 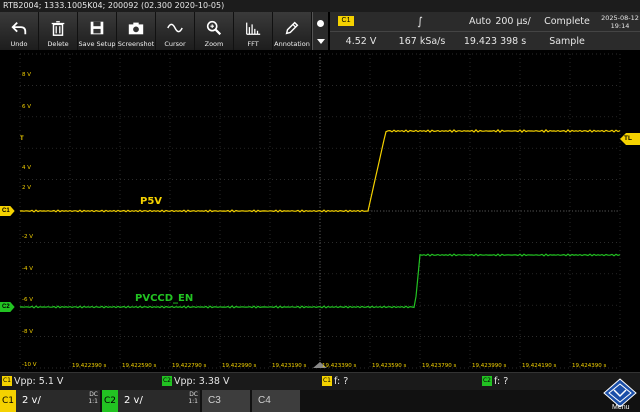 What do you see at coordinates (589, 366) in the screenshot?
I see `time-label: 19,424390 s` at bounding box center [589, 366].